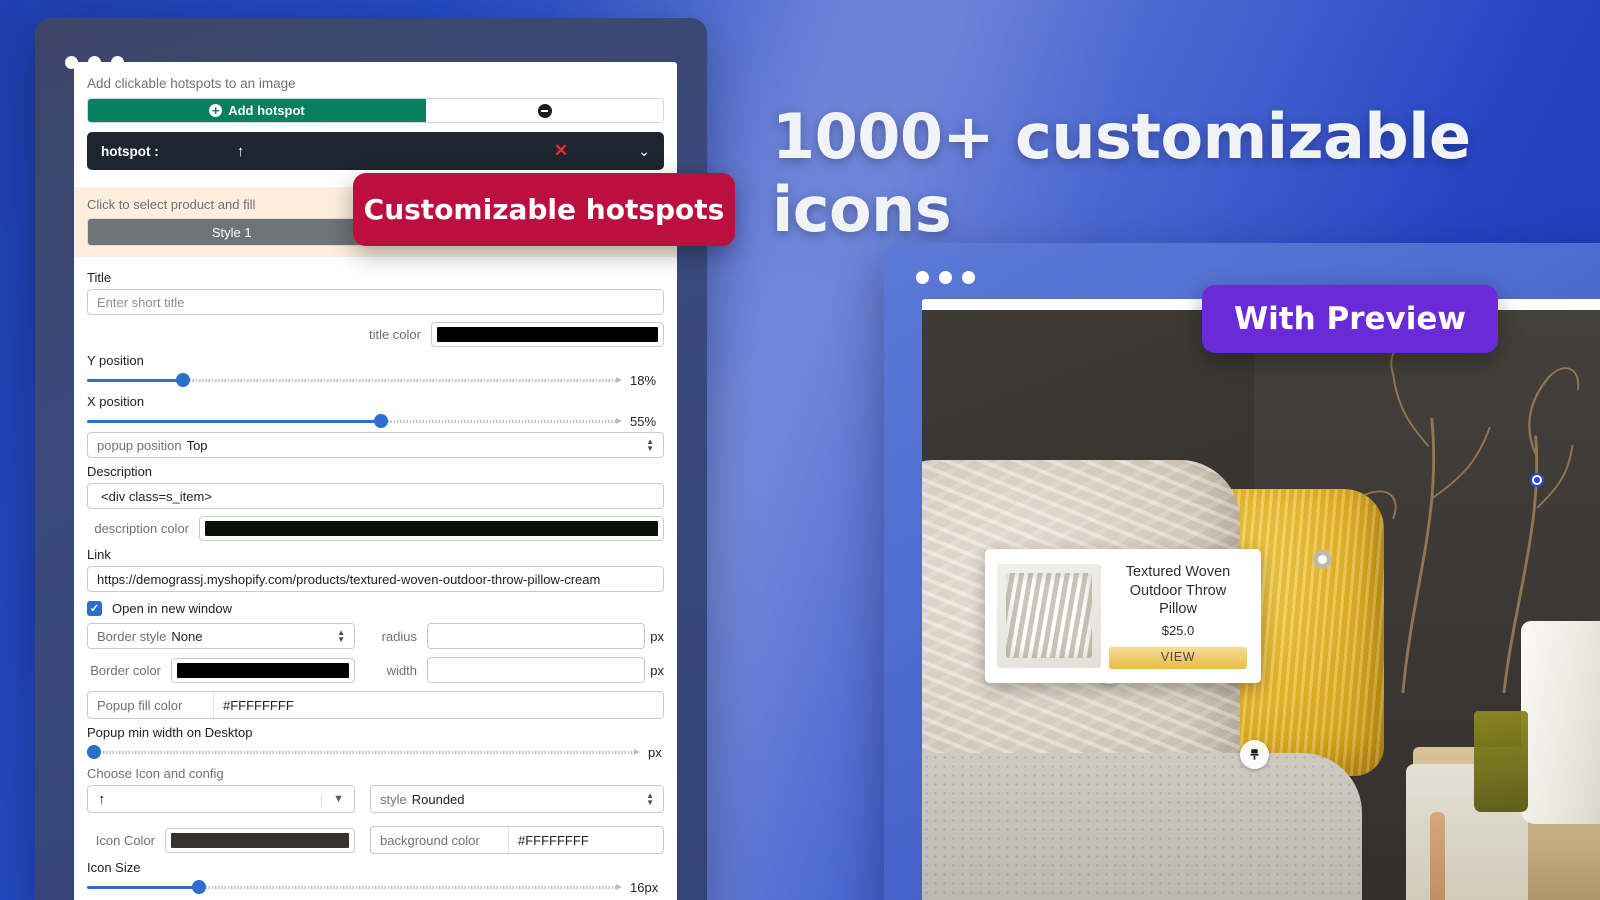 The height and width of the screenshot is (900, 1600). Describe the element at coordinates (968, 277) in the screenshot. I see `maximize-dot-icon` at that location.